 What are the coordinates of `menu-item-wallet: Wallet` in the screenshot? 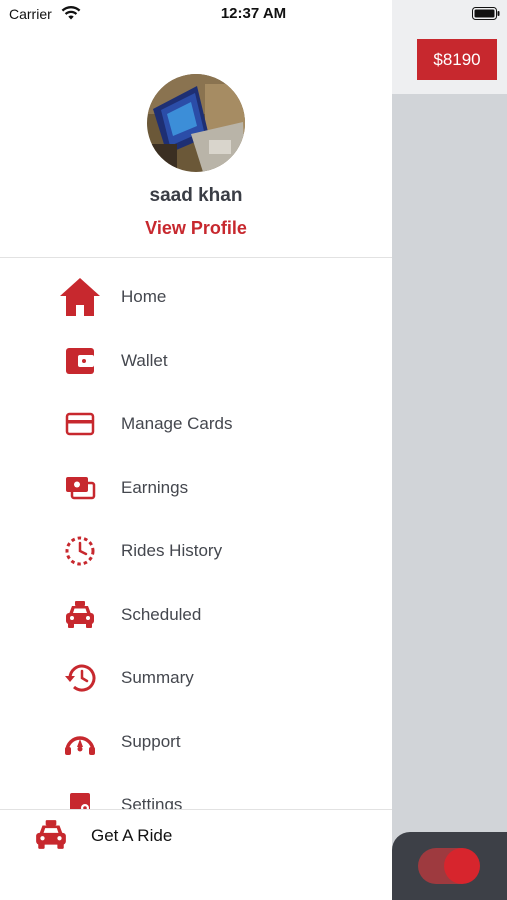 It's located at (196, 361).